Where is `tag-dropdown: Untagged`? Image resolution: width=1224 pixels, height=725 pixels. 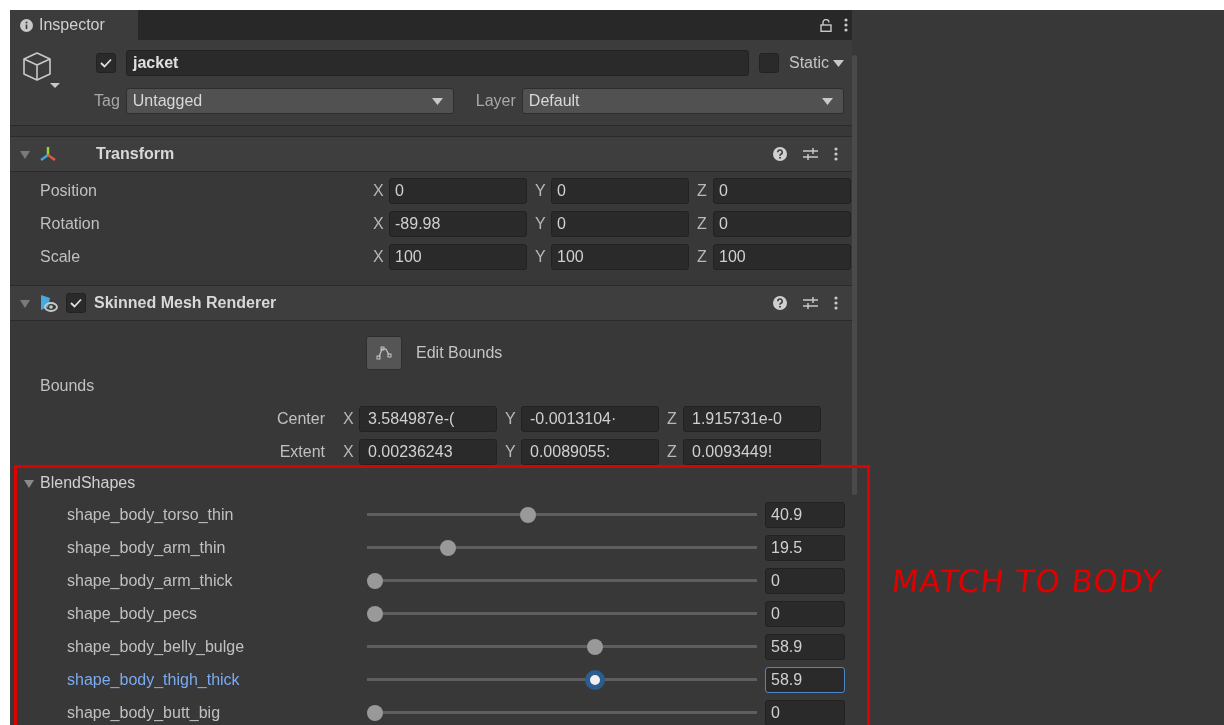 tag-dropdown: Untagged is located at coordinates (289, 101).